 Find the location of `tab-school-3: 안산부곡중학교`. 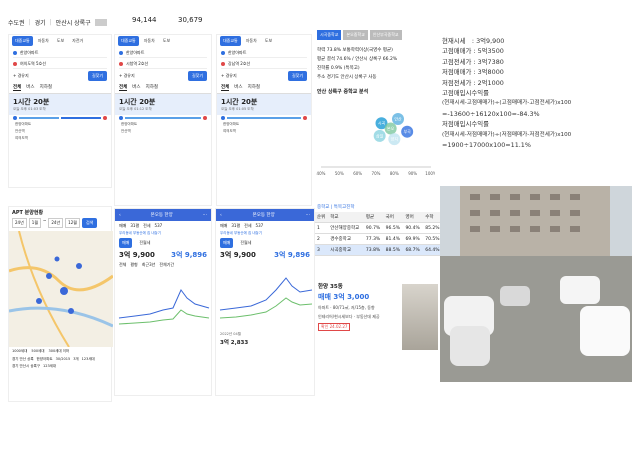

tab-school-3: 안산부곡중학교 is located at coordinates (385, 35).